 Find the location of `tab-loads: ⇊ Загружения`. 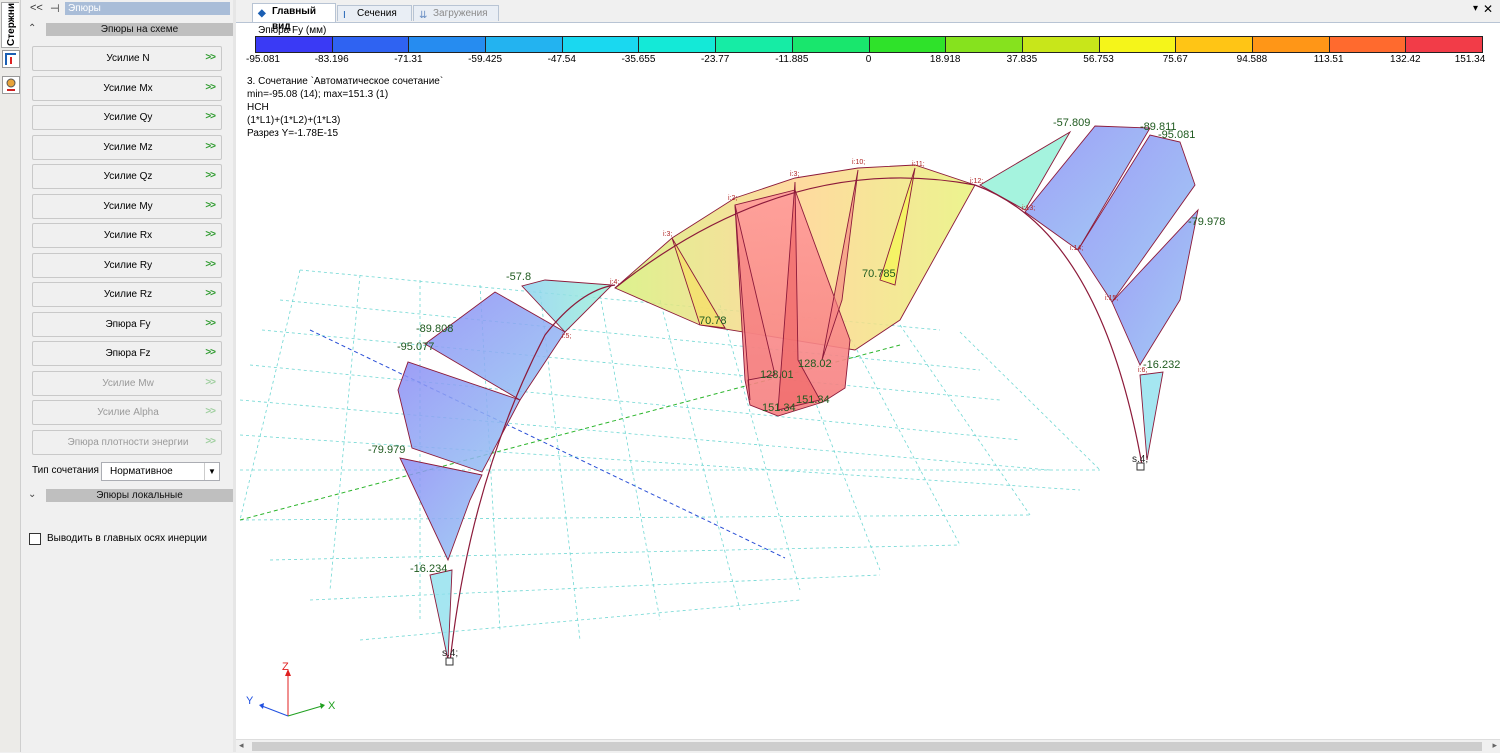

tab-loads: ⇊ Загружения is located at coordinates (456, 13).